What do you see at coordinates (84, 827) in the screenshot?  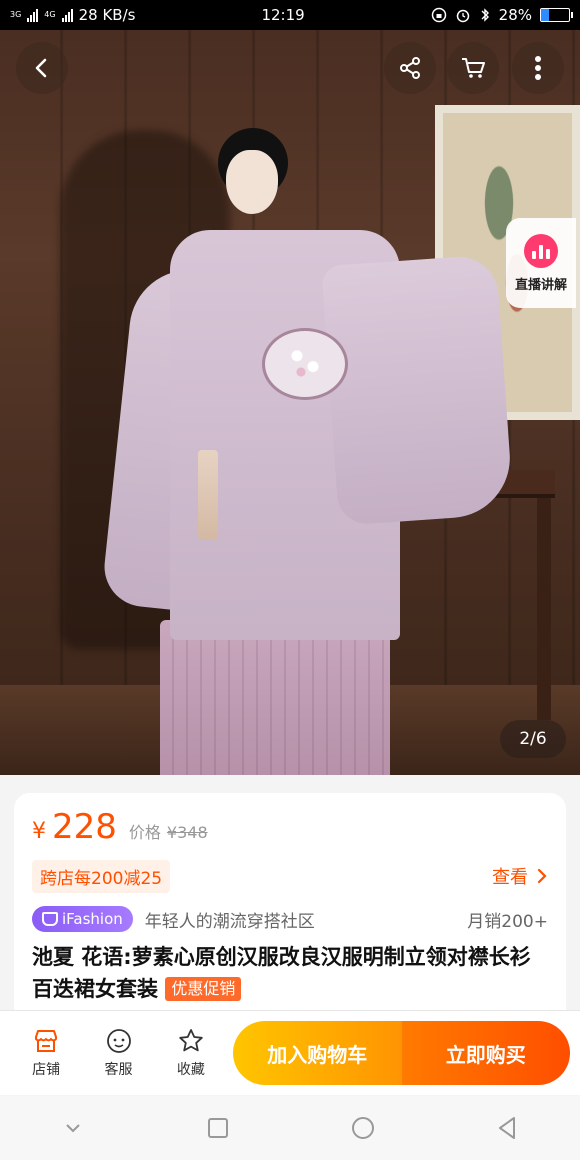 I see `current-price: 228` at bounding box center [84, 827].